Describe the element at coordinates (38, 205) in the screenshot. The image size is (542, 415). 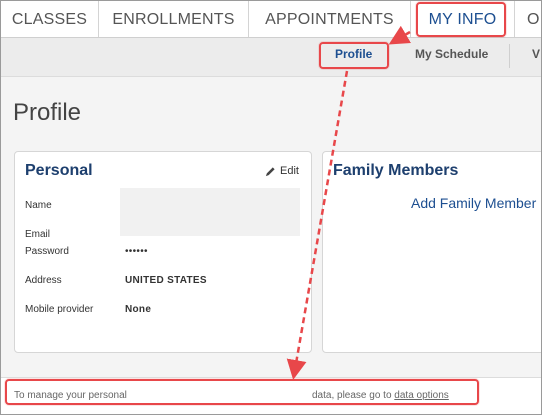
I see `name-label: Name` at that location.